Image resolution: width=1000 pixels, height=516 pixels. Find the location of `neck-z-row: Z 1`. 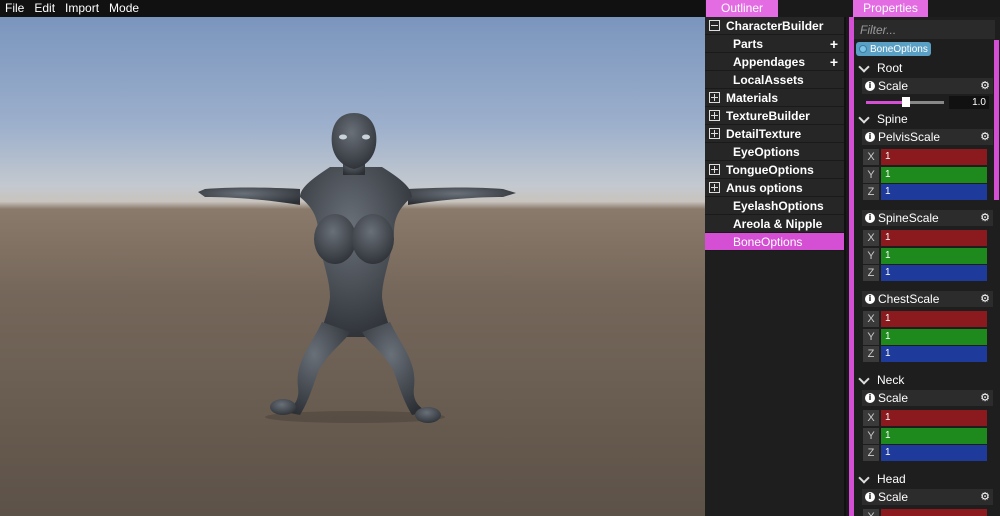

neck-z-row: Z 1 is located at coordinates (925, 453).